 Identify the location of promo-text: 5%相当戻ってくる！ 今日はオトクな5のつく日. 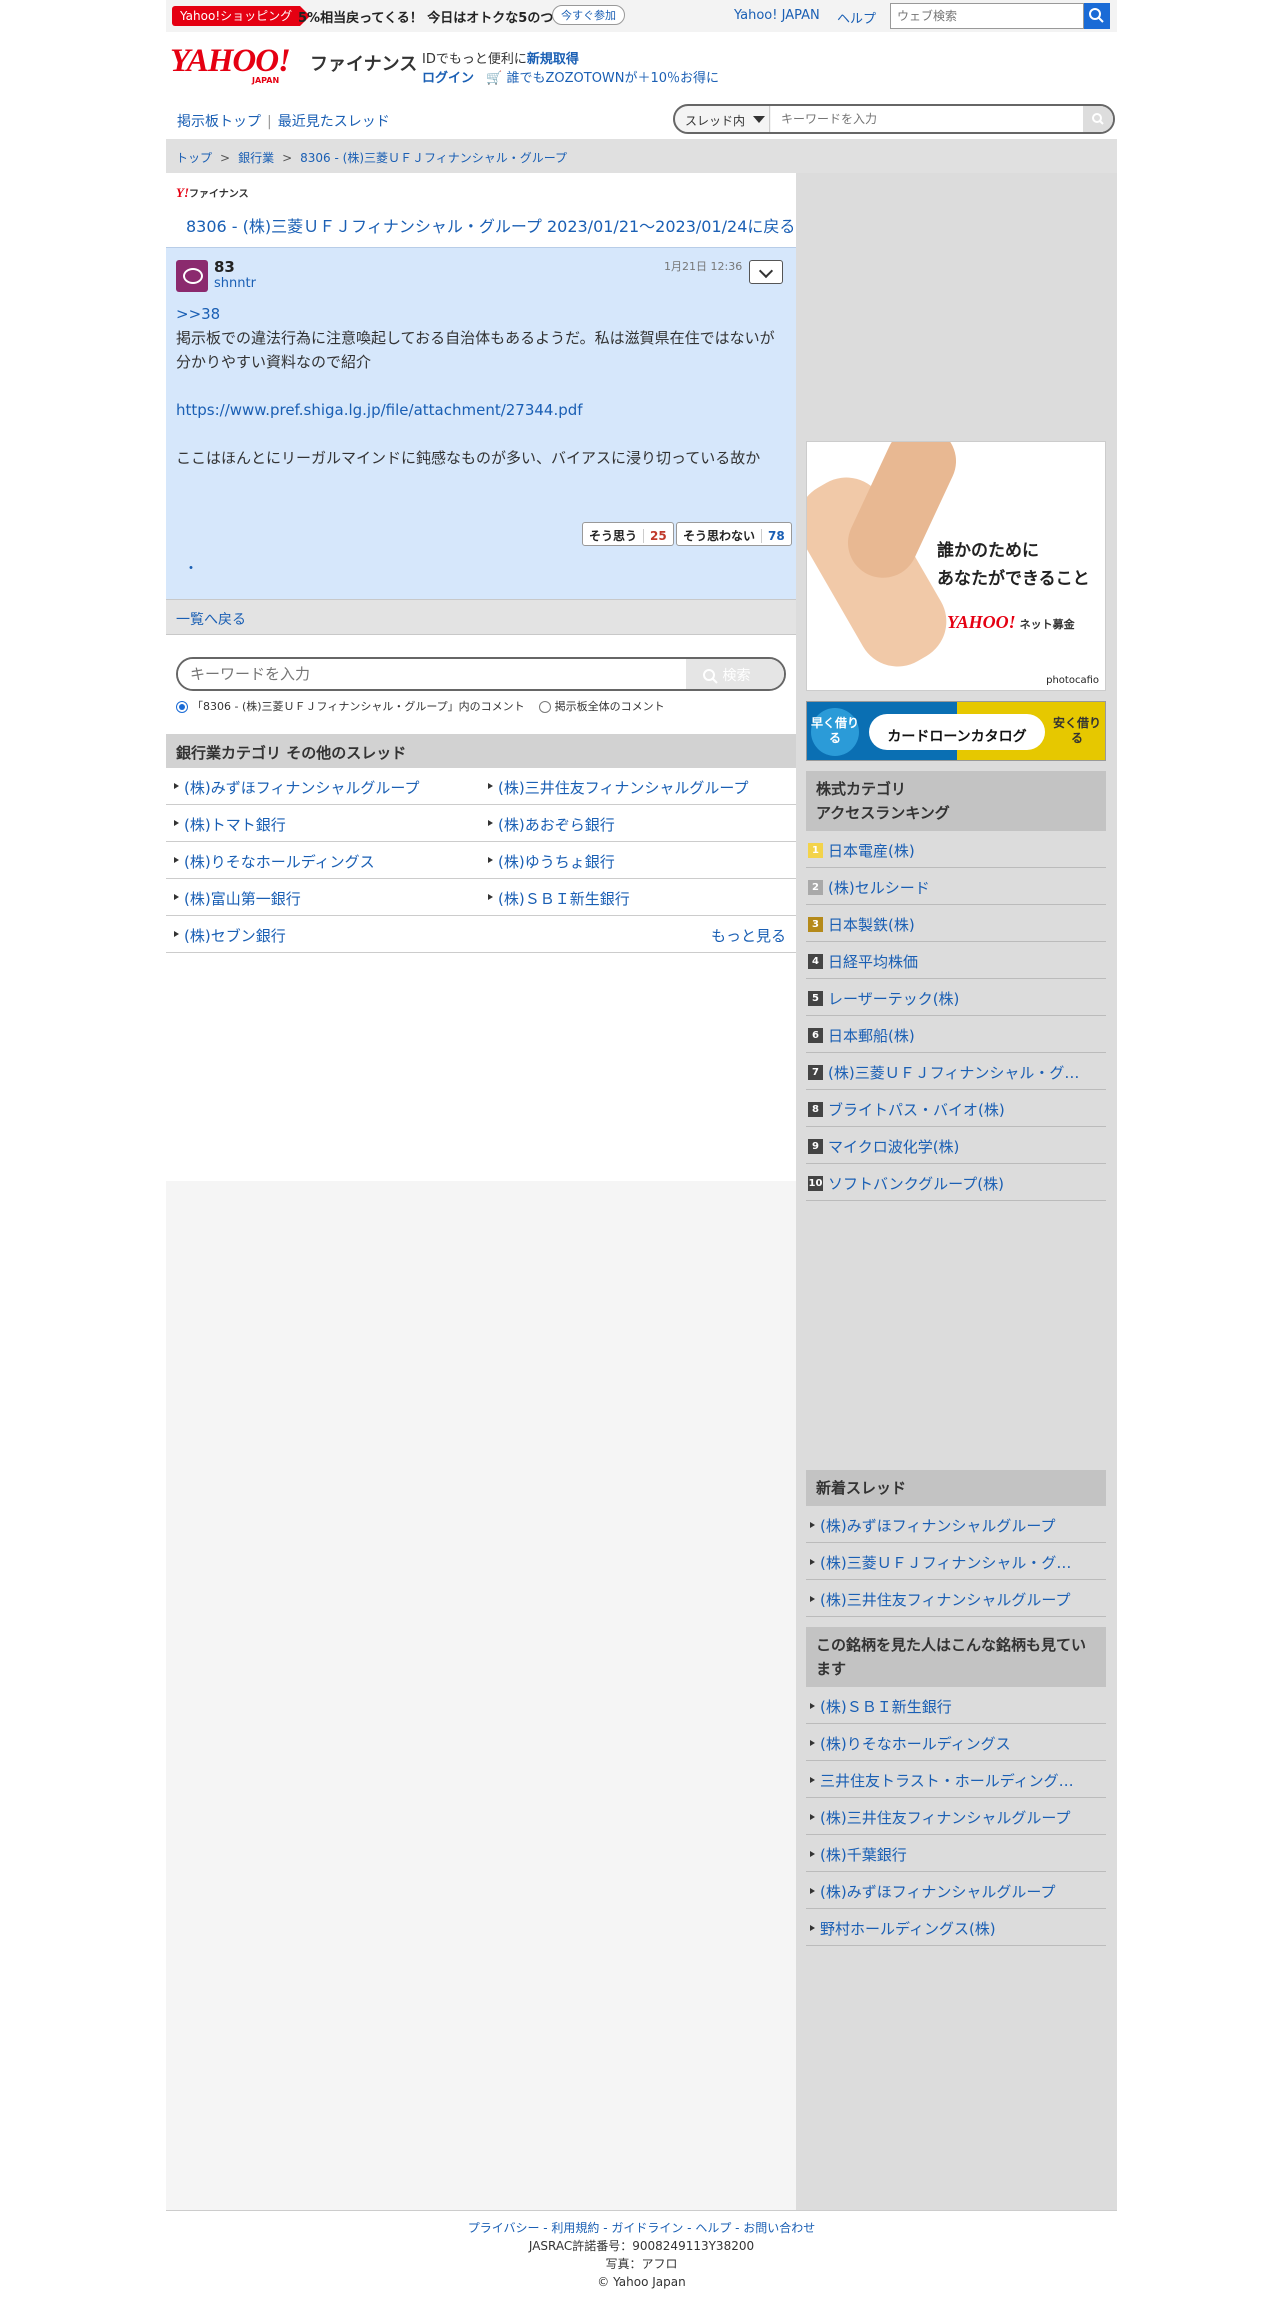
(438, 16).